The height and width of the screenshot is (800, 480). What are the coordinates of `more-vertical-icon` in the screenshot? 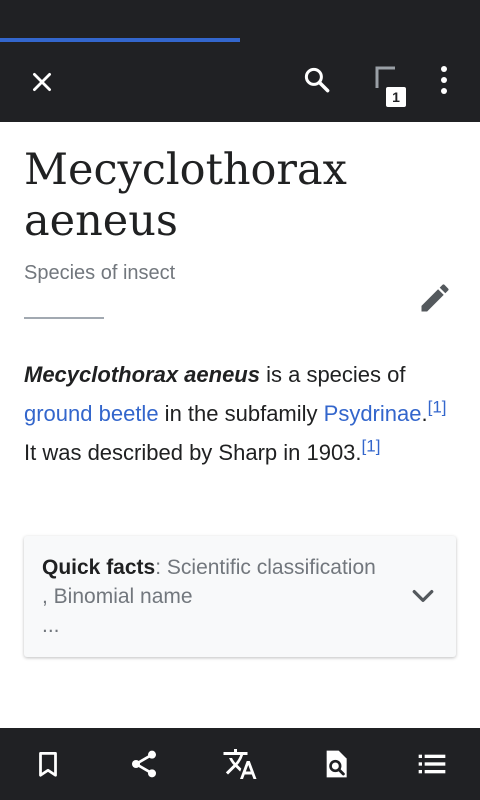 It's located at (444, 80).